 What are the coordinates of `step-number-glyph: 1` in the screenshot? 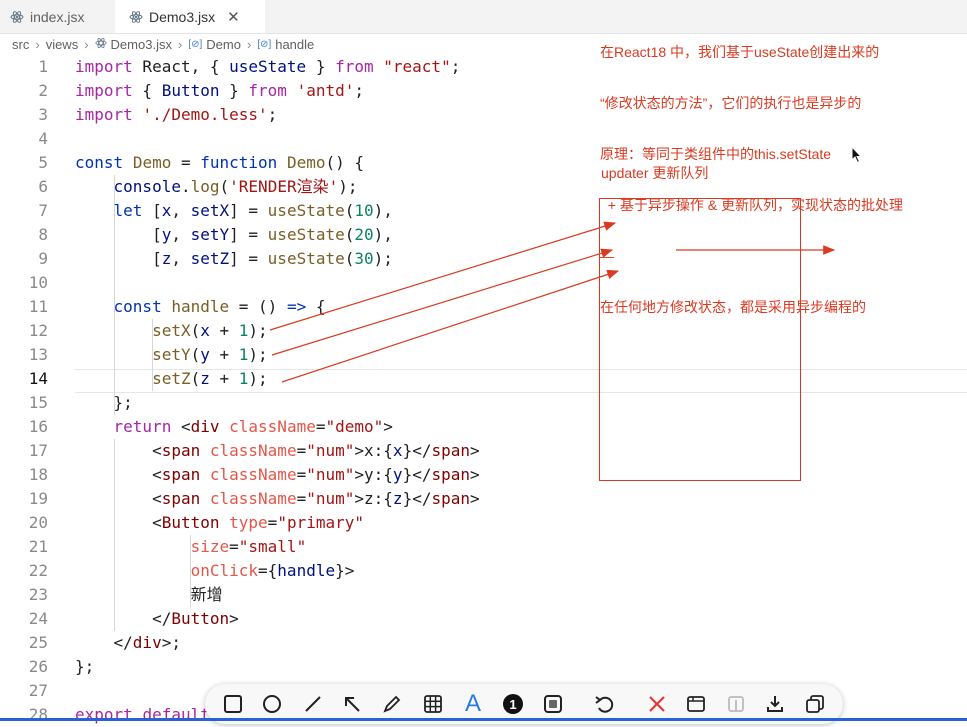 It's located at (513, 704).